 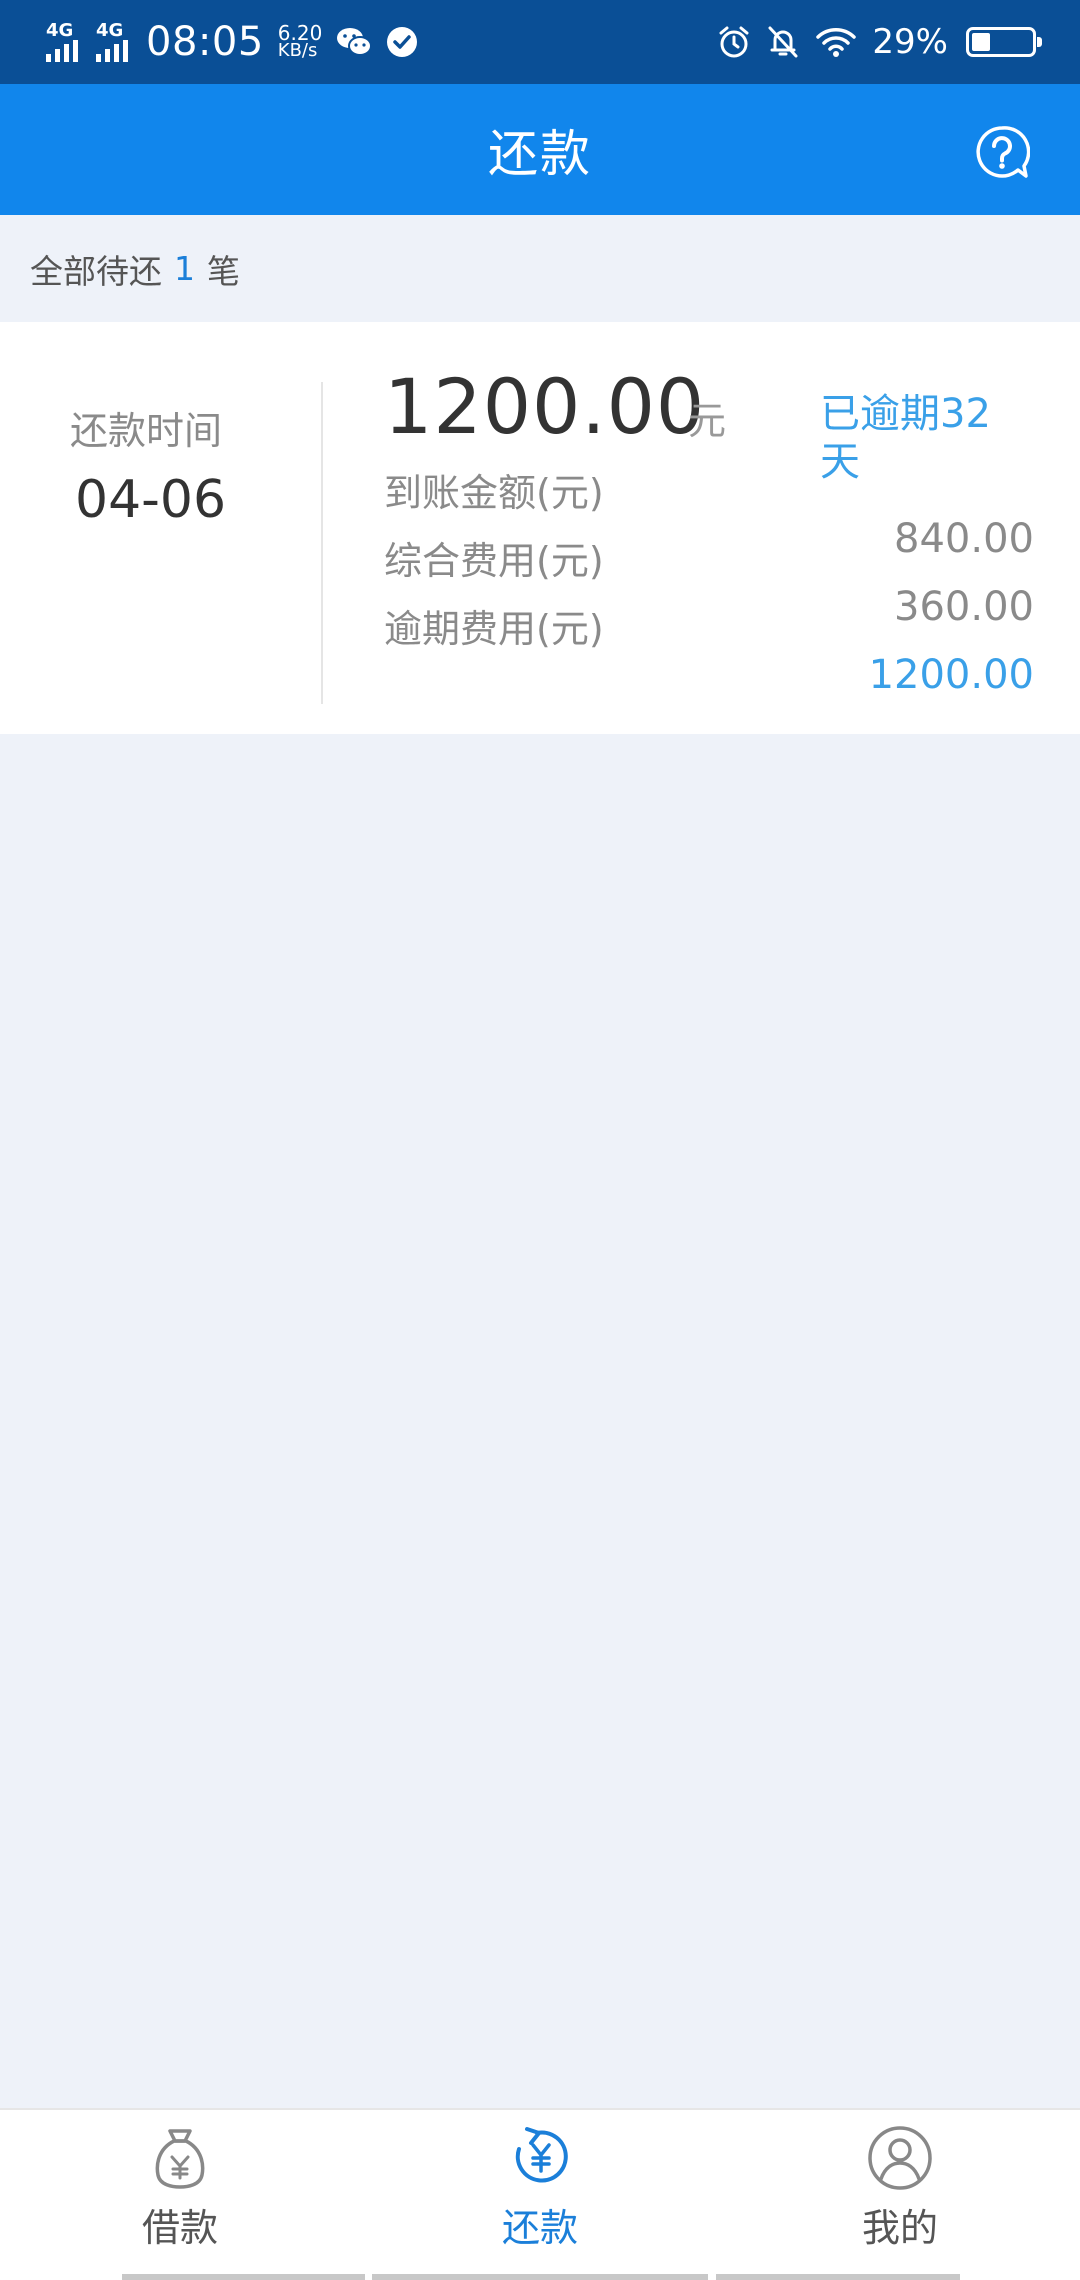 I want to click on nav-item-repay: 还款, so click(x=540, y=2190).